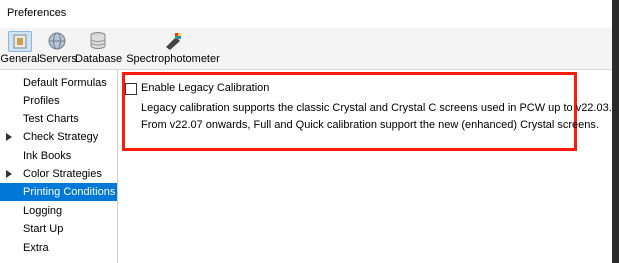  Describe the element at coordinates (61, 137) in the screenshot. I see `sidebar-item-label: Check Strategy` at that location.